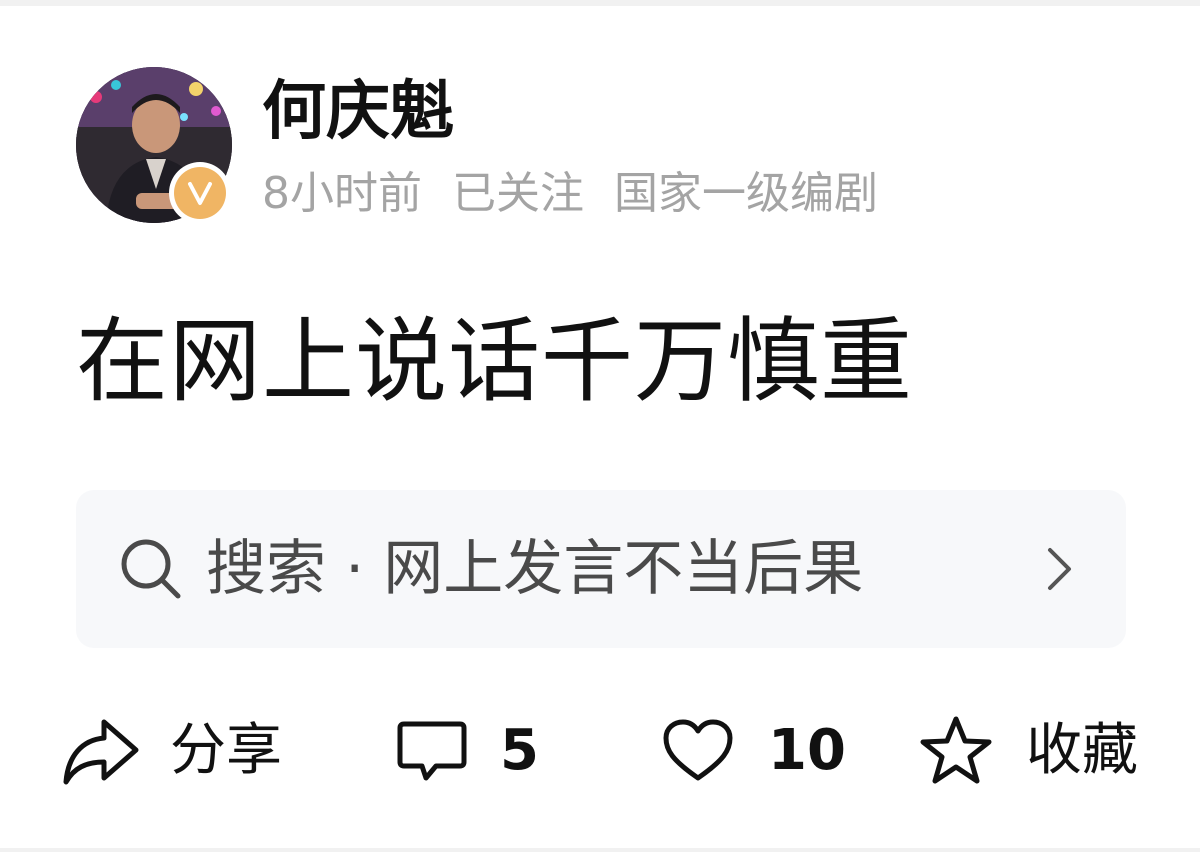  I want to click on heart-icon, so click(698, 750).